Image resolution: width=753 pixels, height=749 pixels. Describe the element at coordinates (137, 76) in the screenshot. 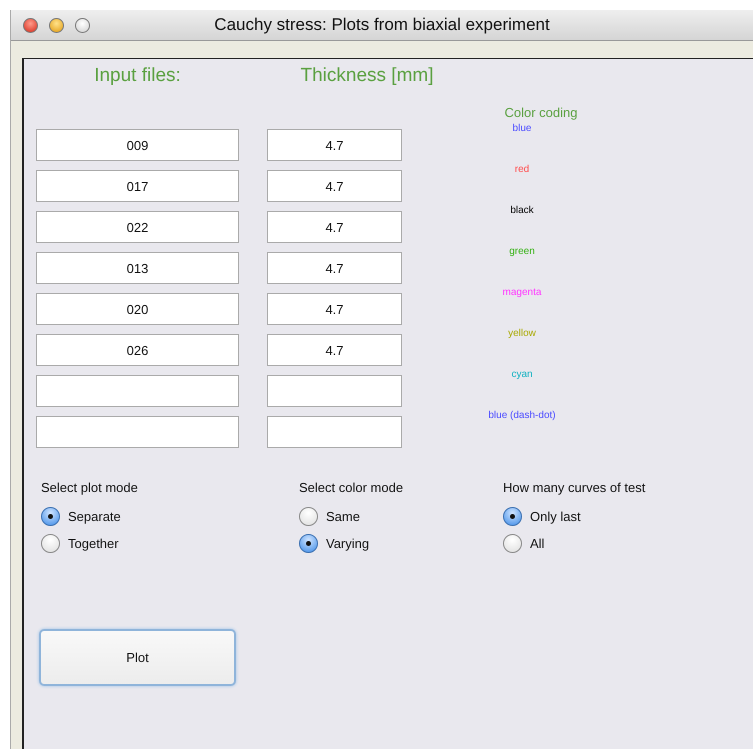

I see `input-files-heading: Input files:` at that location.